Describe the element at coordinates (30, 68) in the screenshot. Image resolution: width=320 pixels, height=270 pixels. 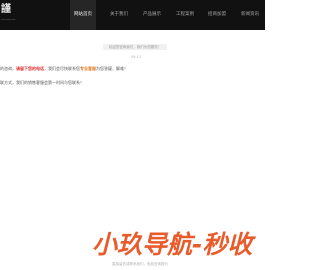
I see `chat-message-1-phone-prompt: 请留下您的电话` at that location.